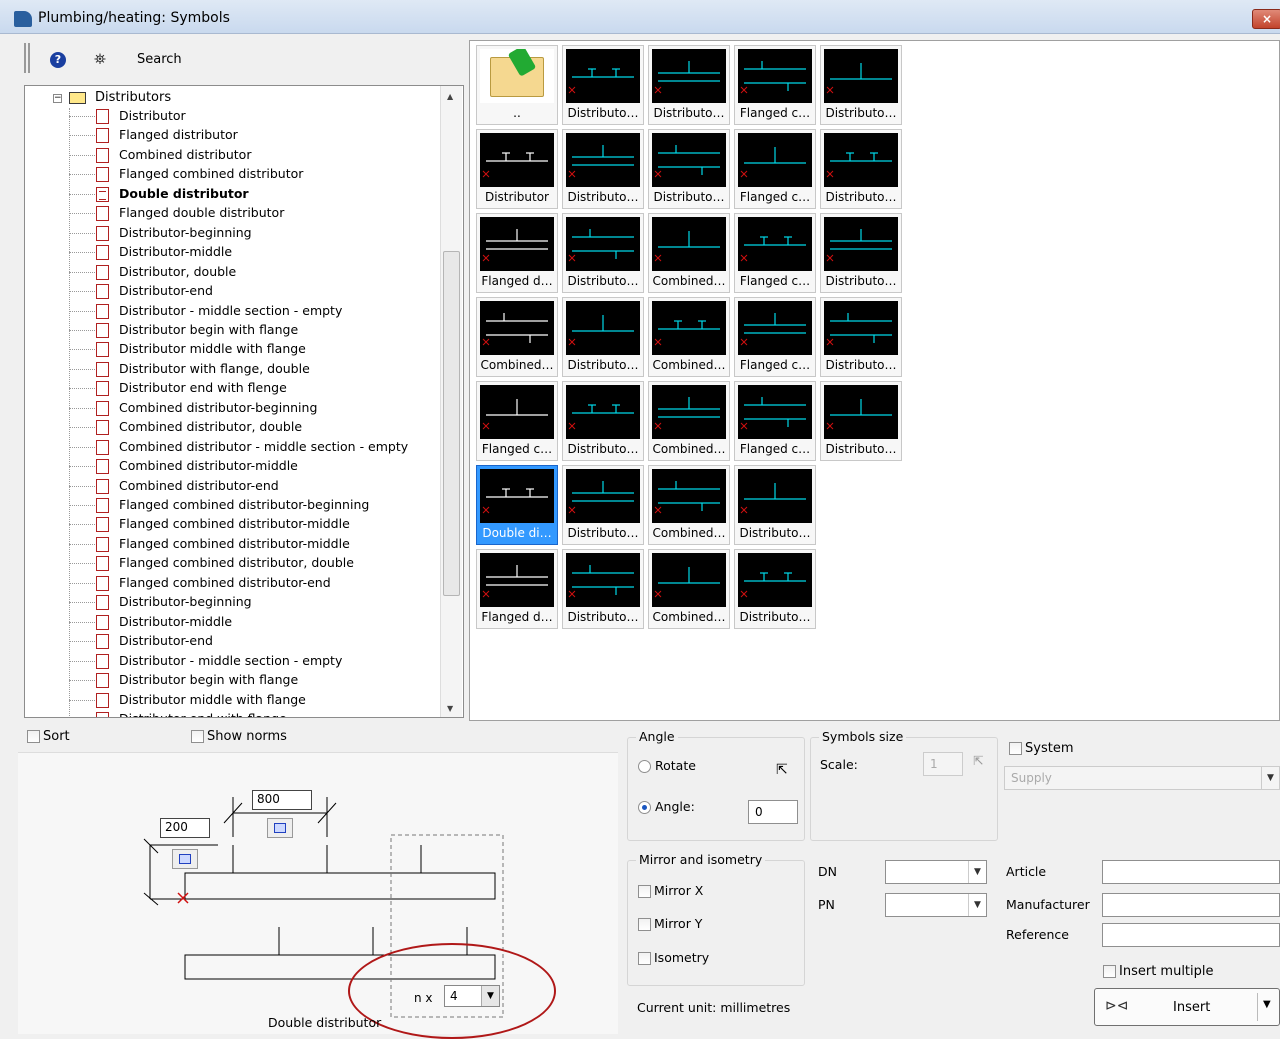  Describe the element at coordinates (1191, 935) in the screenshot. I see `reference-input` at that location.